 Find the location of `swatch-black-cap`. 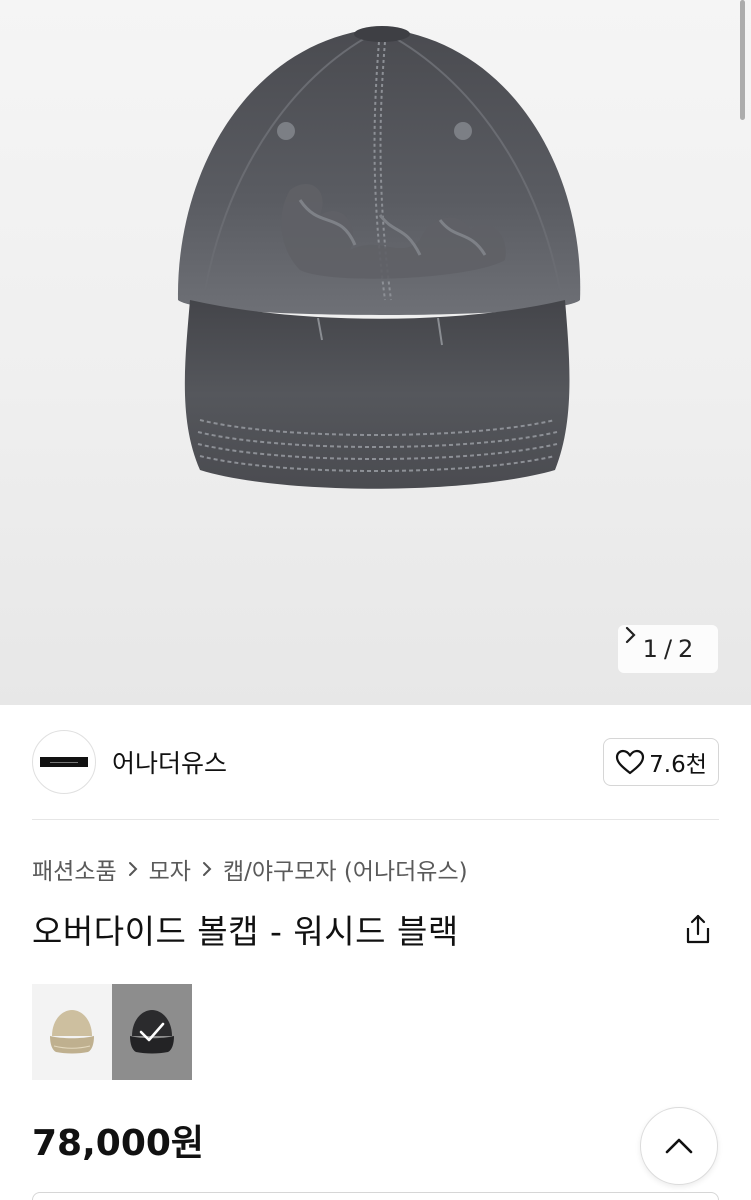

swatch-black-cap is located at coordinates (152, 1032).